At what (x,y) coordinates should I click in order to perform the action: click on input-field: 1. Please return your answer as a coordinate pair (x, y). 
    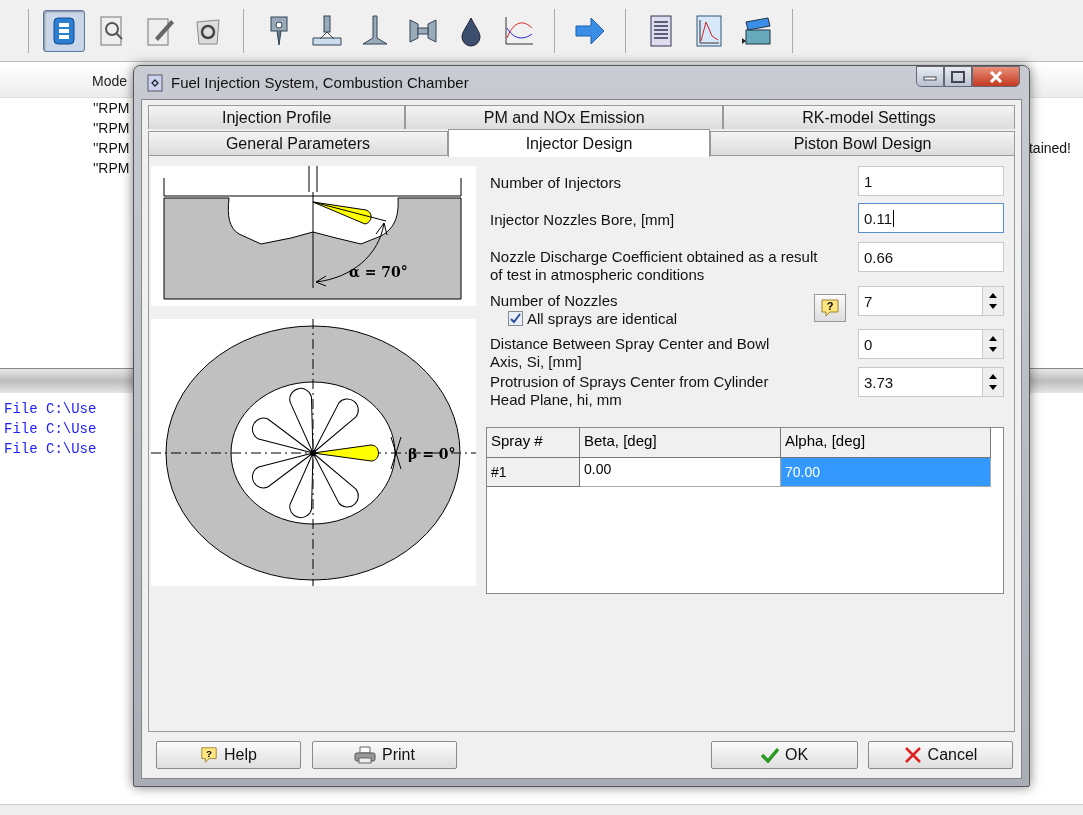
    Looking at the image, I should click on (931, 181).